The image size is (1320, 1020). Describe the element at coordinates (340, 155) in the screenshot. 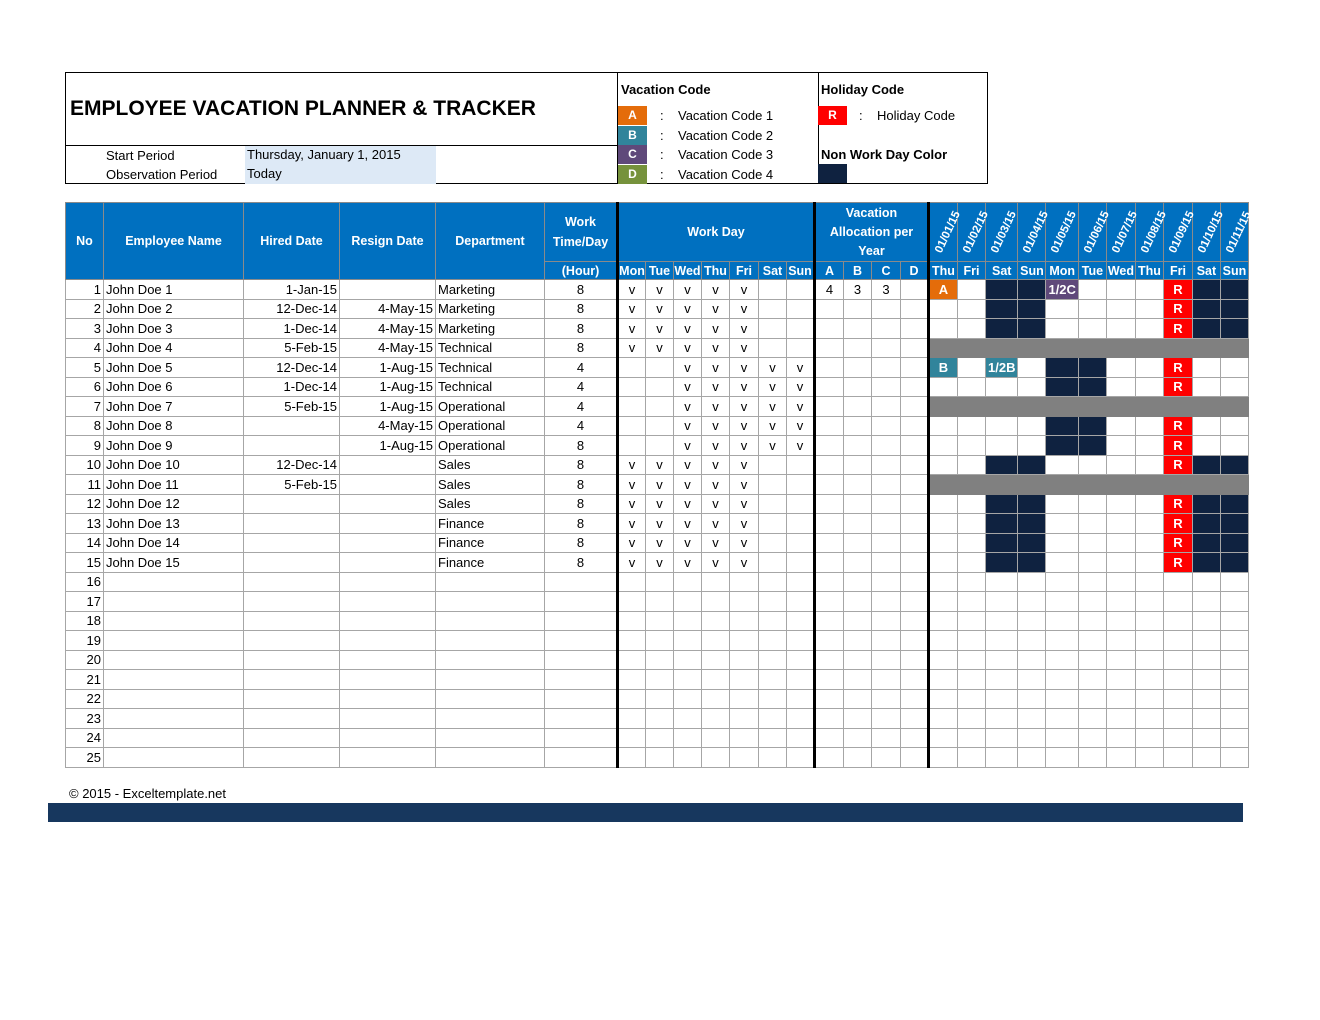

I see `start-period-field: Thursday, January 1, 2015` at that location.